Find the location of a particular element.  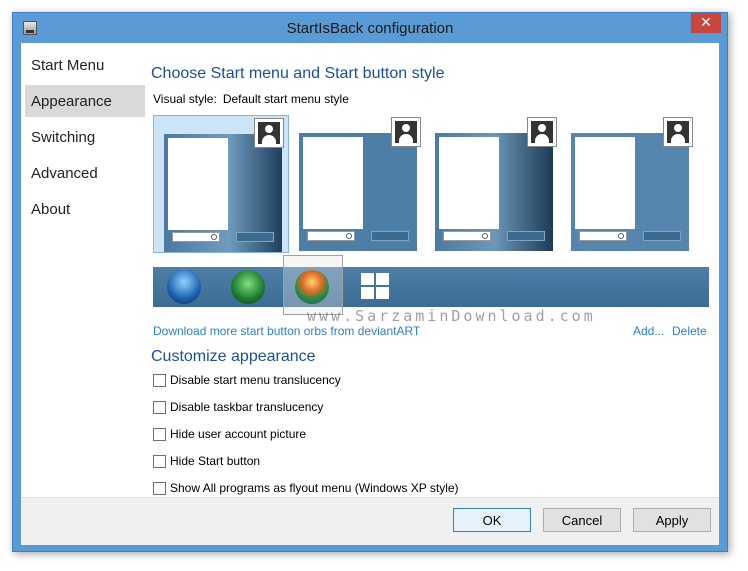

colorful-orb-icon is located at coordinates (312, 287).